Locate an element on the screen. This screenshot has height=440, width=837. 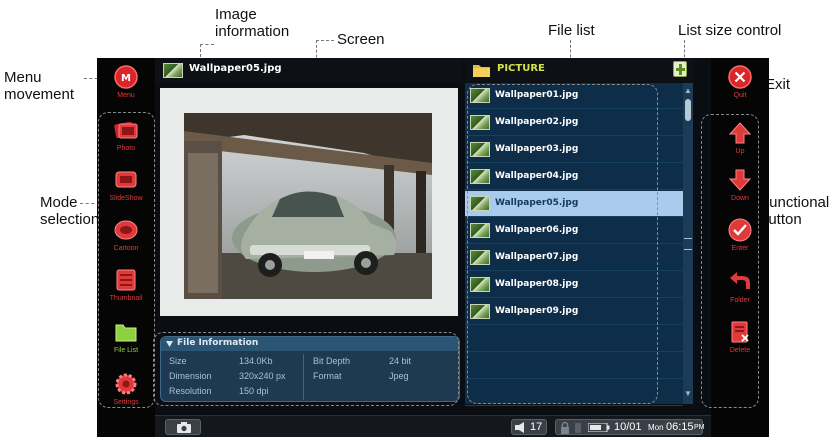
callout-list-size-control: List size control is located at coordinates (730, 30).